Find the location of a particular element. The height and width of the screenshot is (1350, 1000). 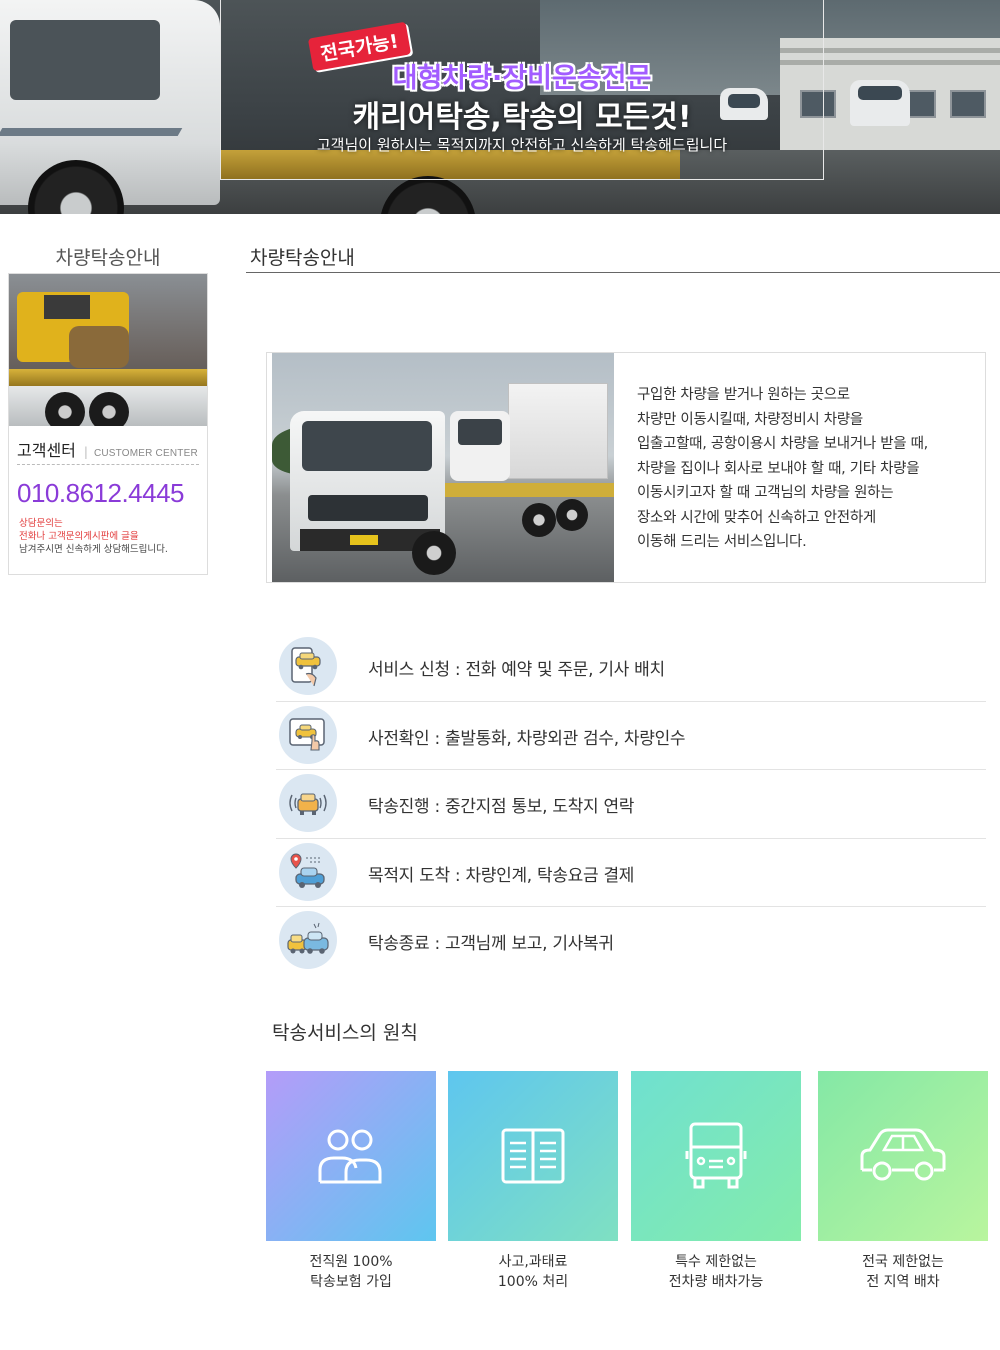

customer-center-subtitle: CUSTOMER CENTER is located at coordinates (145, 453).